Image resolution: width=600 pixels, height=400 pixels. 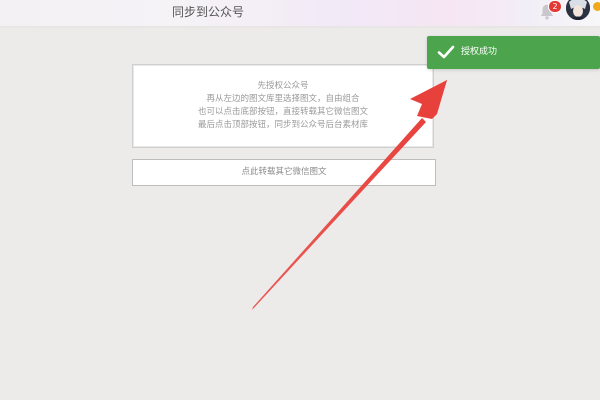 What do you see at coordinates (596, 6) in the screenshot?
I see `status-dot` at bounding box center [596, 6].